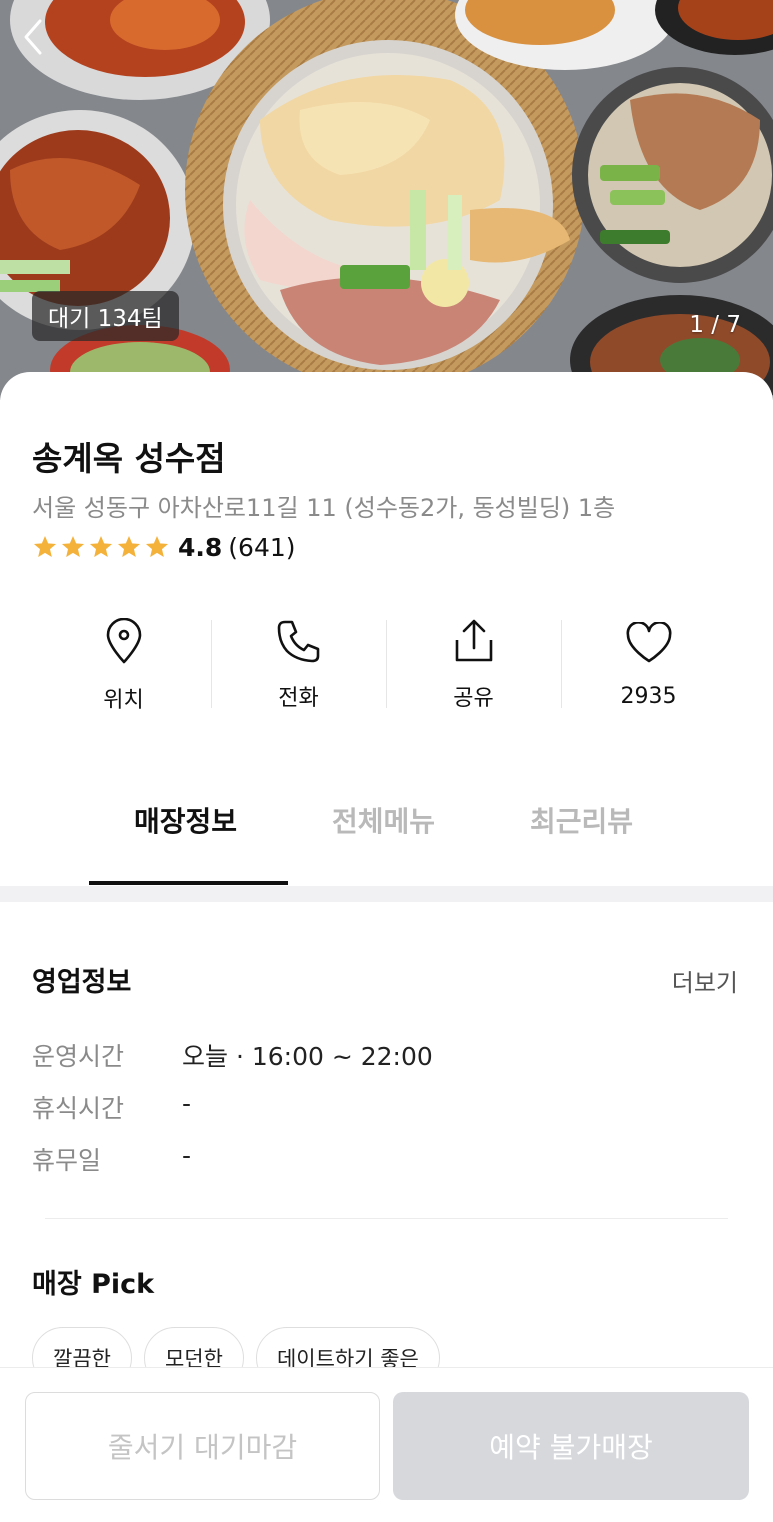 The image size is (773, 1522). What do you see at coordinates (67, 1160) in the screenshot?
I see `closed-days-key: 휴무일` at bounding box center [67, 1160].